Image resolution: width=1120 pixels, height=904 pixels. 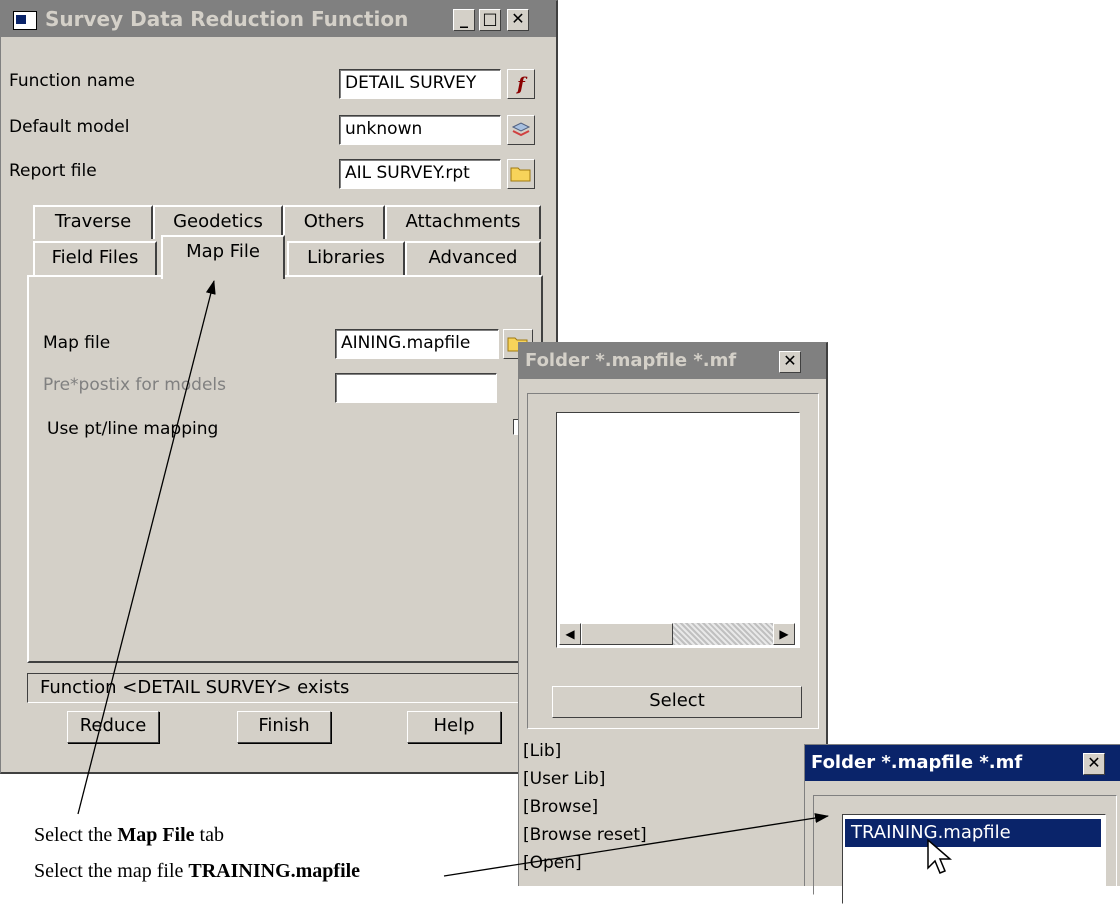 What do you see at coordinates (627, 634) in the screenshot?
I see `scroll-thumb` at bounding box center [627, 634].